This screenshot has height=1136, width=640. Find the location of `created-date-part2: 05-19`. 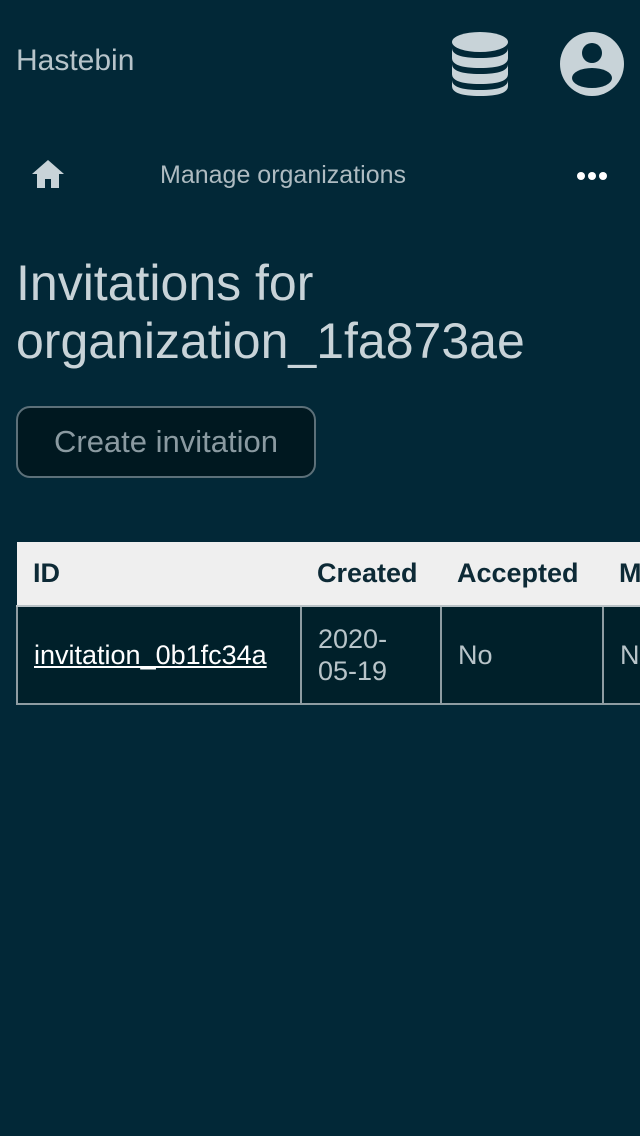

created-date-part2: 05-19 is located at coordinates (353, 671).